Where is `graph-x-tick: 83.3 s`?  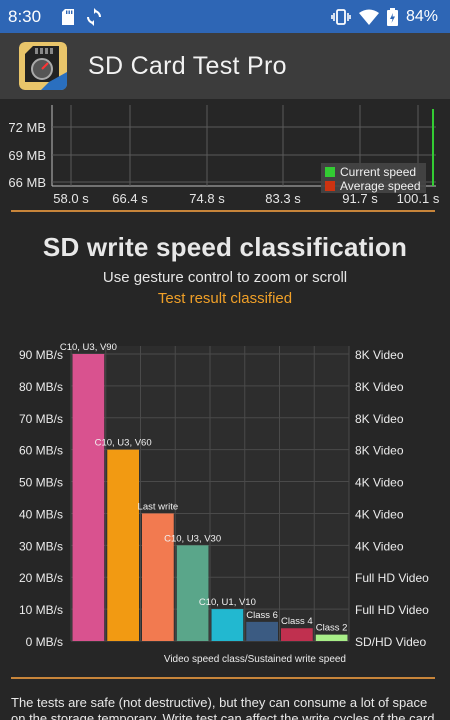 graph-x-tick: 83.3 s is located at coordinates (283, 198).